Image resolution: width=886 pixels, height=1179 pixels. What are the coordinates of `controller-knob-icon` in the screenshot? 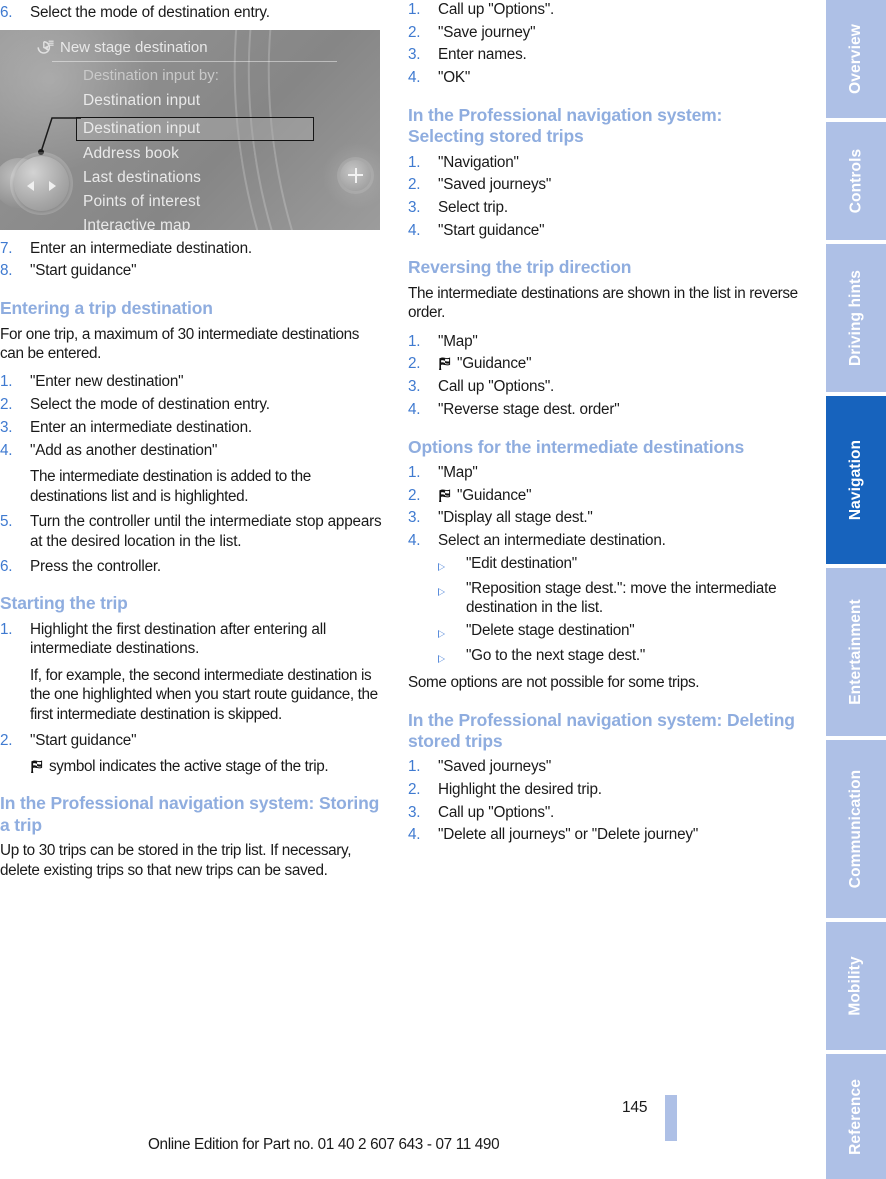 It's located at (41, 183).